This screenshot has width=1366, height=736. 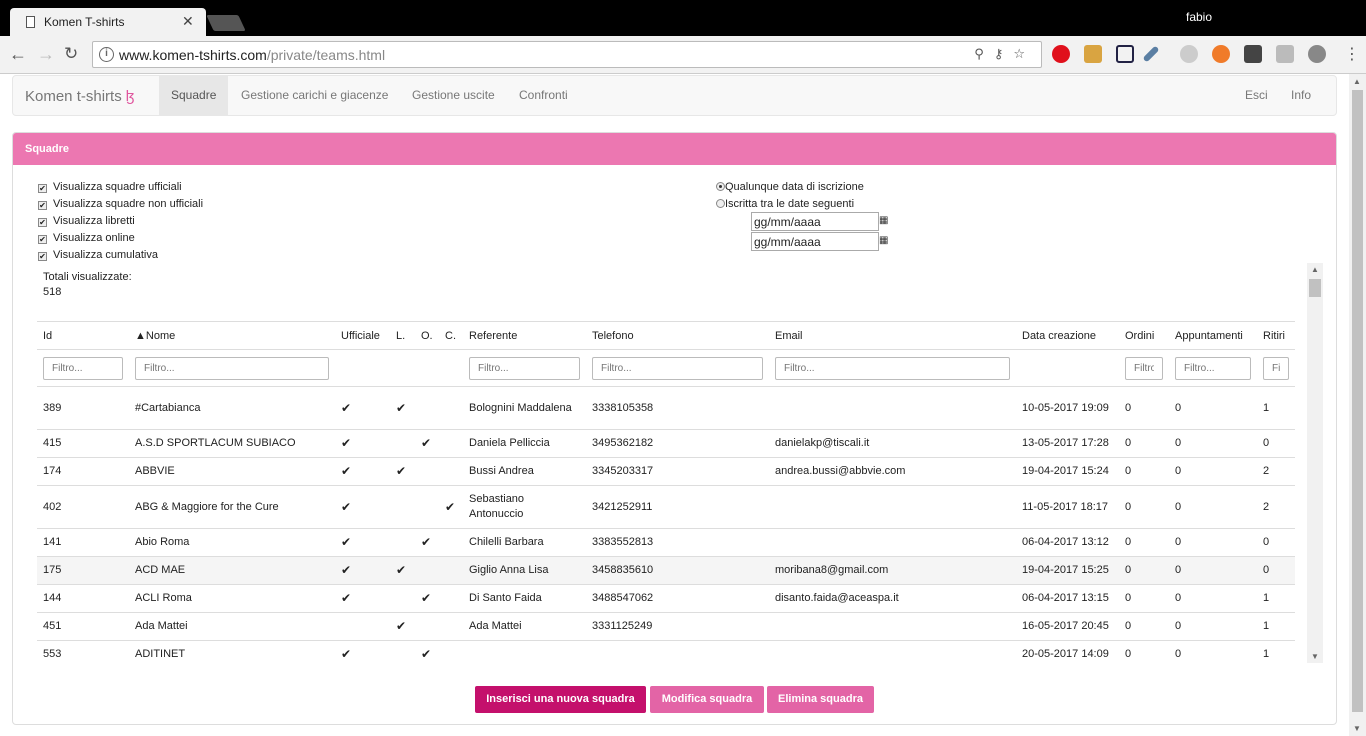 What do you see at coordinates (108, 22) in the screenshot?
I see `browser-tab: Komen T-shirts ✕` at bounding box center [108, 22].